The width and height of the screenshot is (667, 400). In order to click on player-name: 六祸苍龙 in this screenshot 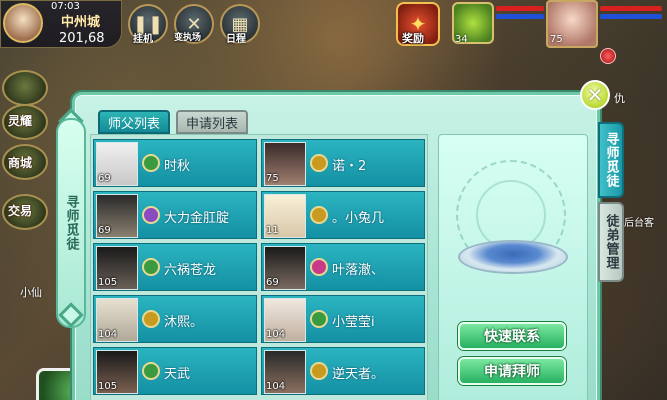, I will do `click(190, 270)`.